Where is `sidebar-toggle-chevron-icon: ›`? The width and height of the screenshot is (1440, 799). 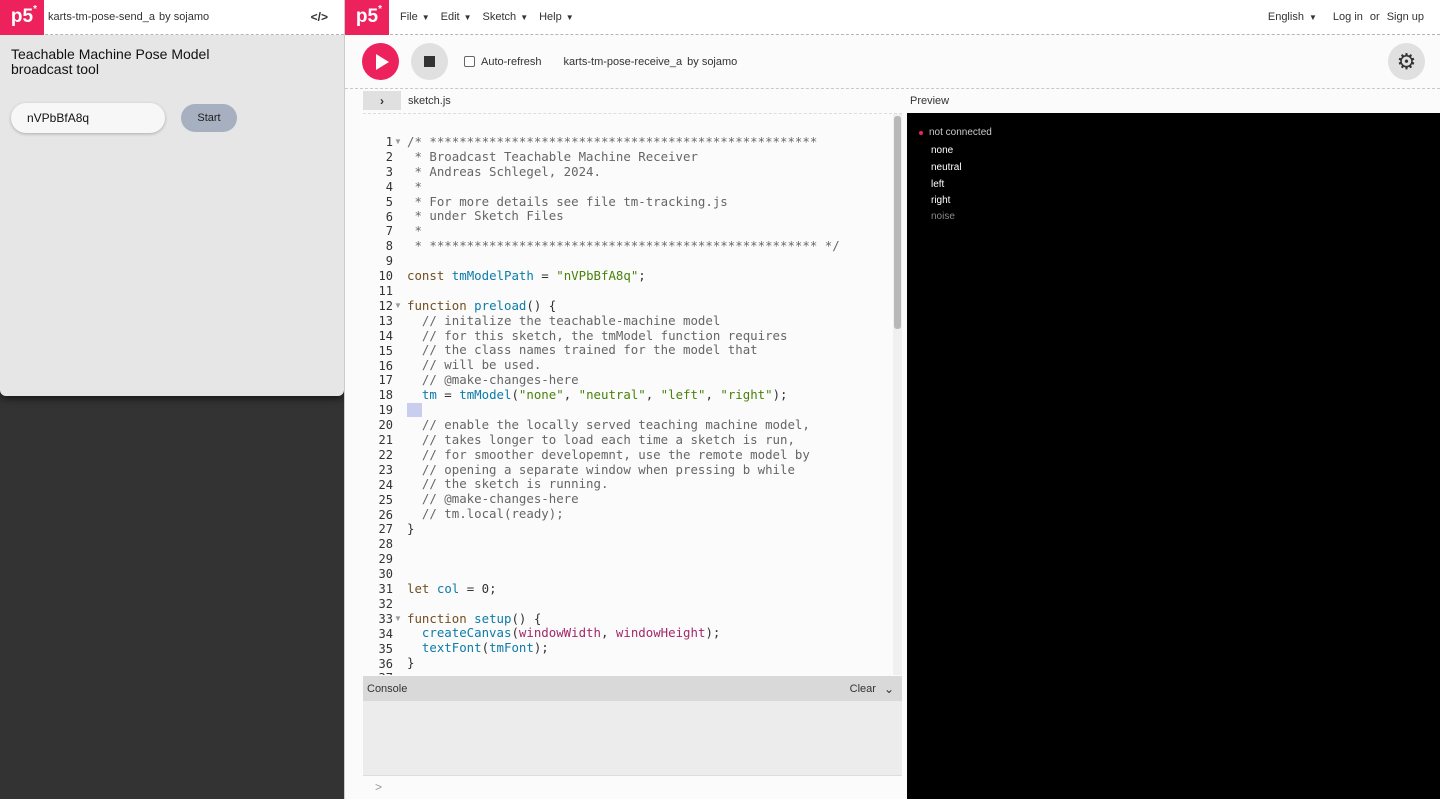
sidebar-toggle-chevron-icon: › is located at coordinates (382, 100).